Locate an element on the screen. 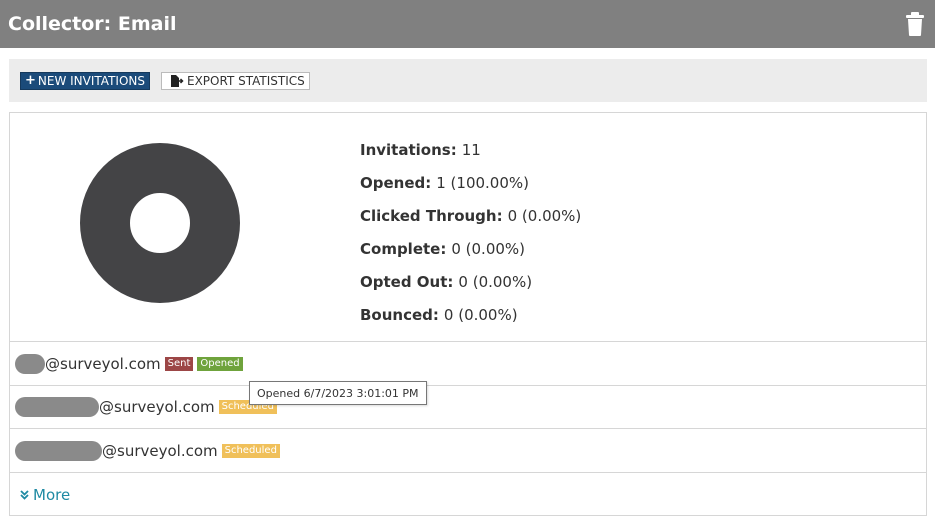 The image size is (935, 526). collector-header: Collector: Email is located at coordinates (467, 24).